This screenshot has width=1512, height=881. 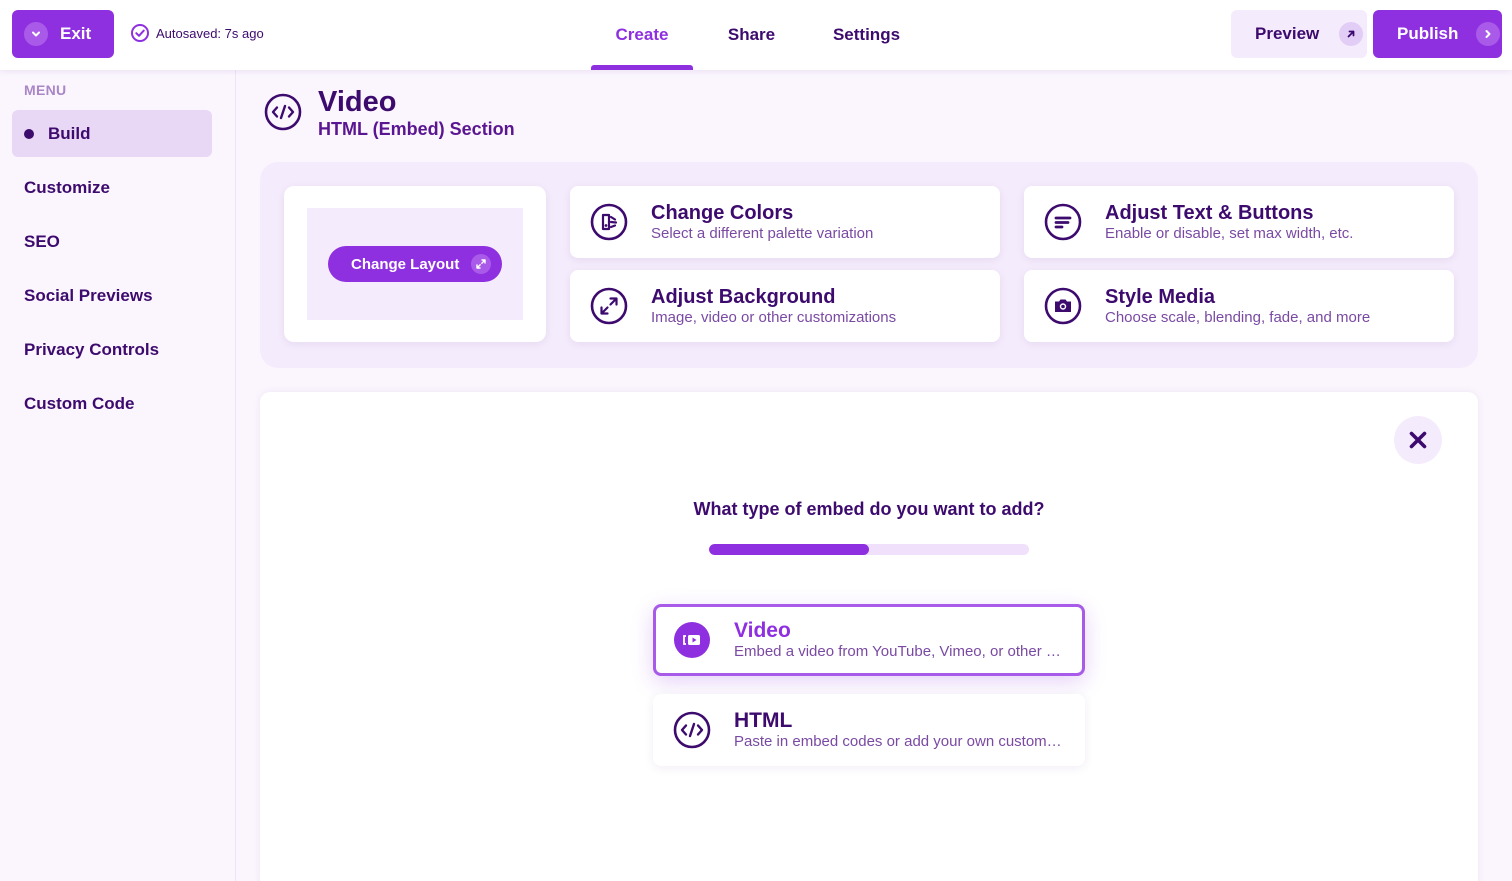 I want to click on sidebar-item-custom-code: Custom Code, so click(x=112, y=403).